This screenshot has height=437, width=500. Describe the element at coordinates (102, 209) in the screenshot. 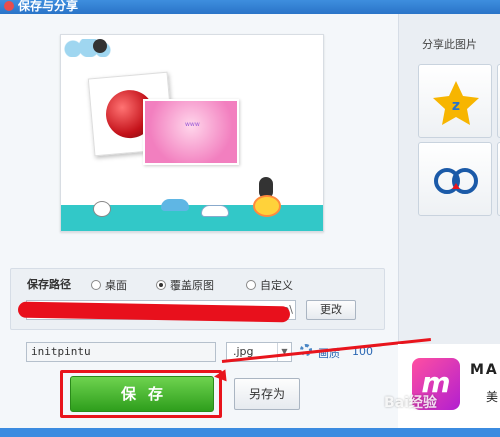

I see `cow-decoration` at that location.